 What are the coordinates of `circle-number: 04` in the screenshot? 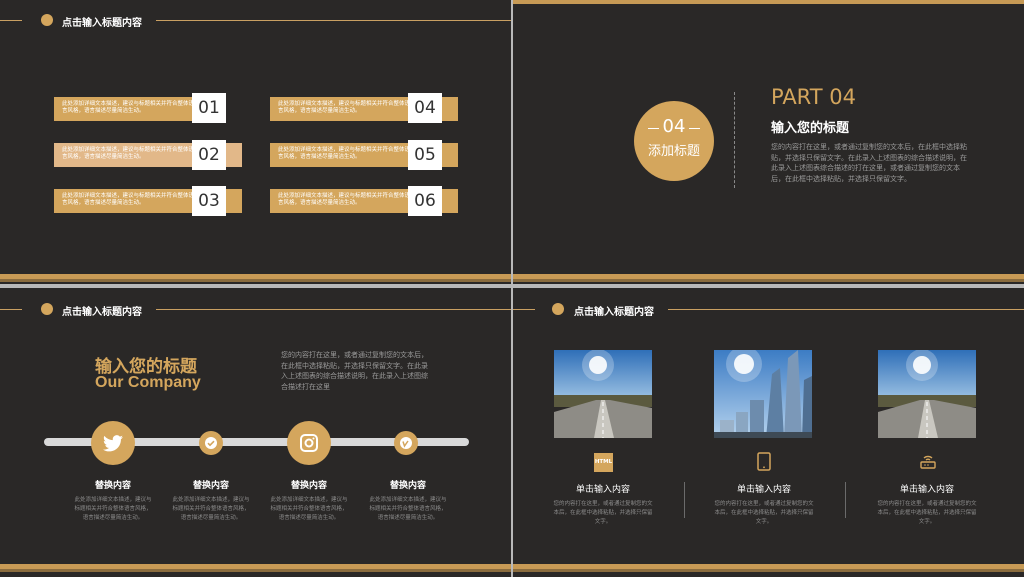 It's located at (674, 126).